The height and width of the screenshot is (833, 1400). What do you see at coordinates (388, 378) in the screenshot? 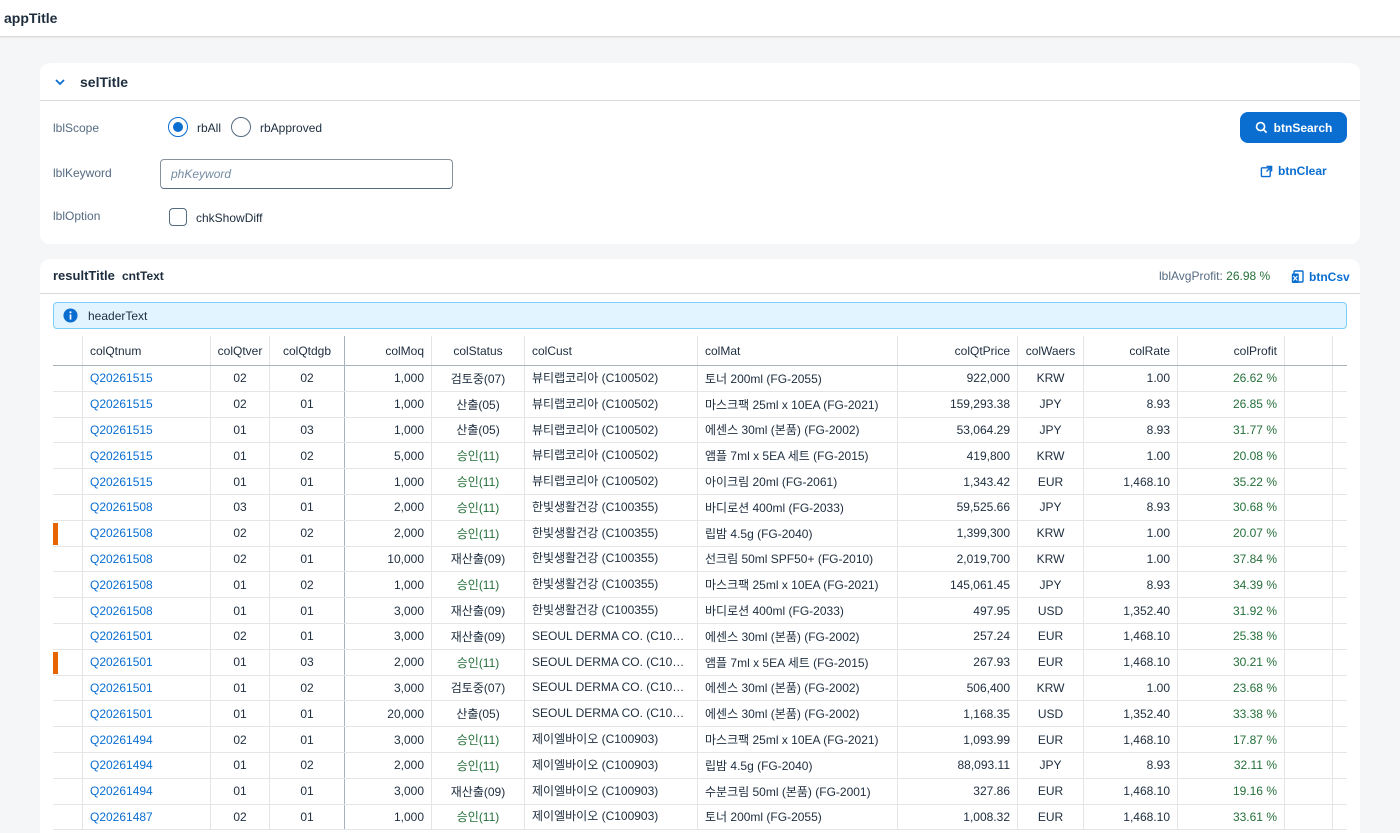
I see `cell-moq: 1,000` at bounding box center [388, 378].